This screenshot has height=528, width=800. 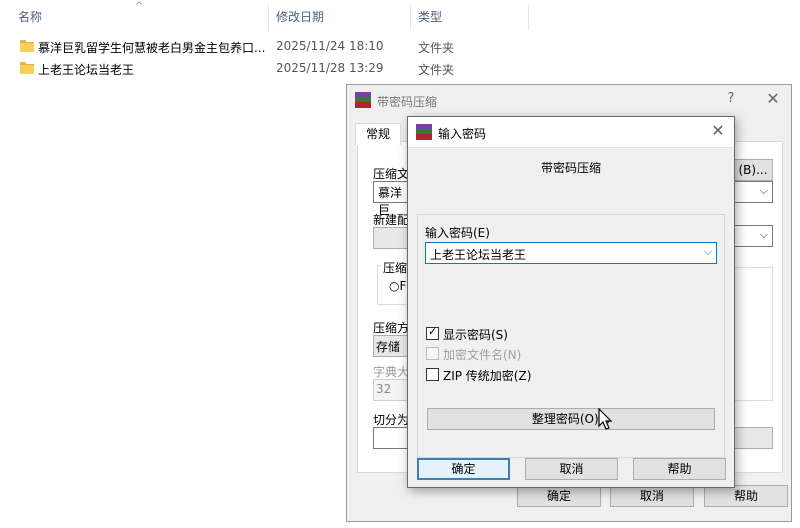 What do you see at coordinates (753, 236) in the screenshot?
I see `options-select: ⌵` at bounding box center [753, 236].